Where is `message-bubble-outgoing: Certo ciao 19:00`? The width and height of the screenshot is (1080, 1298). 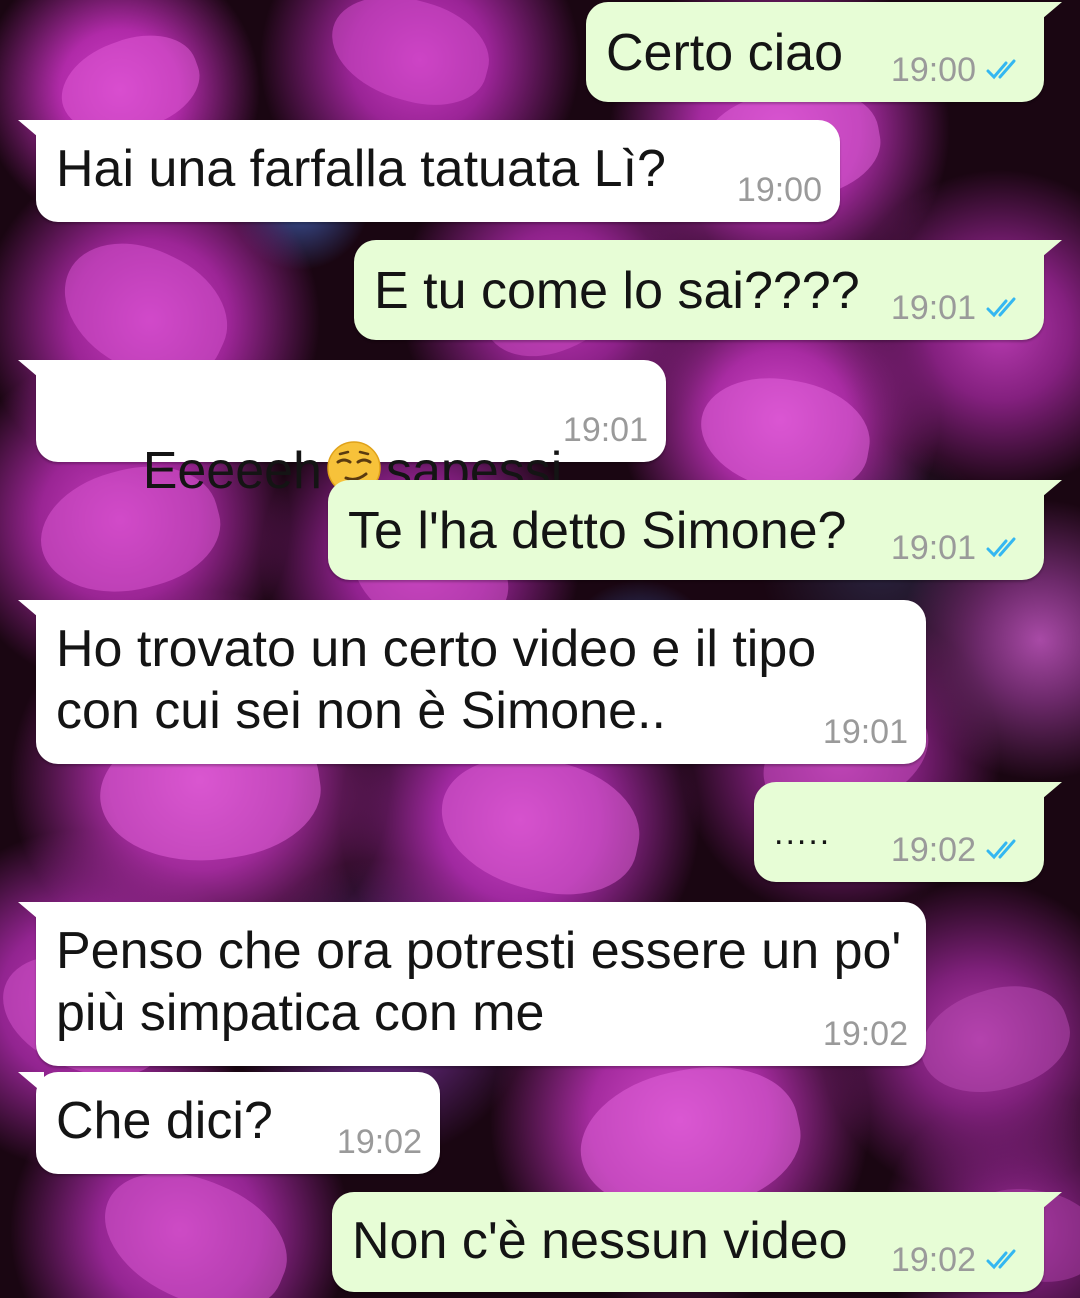
message-bubble-outgoing: Certo ciao 19:00 is located at coordinates (824, 52).